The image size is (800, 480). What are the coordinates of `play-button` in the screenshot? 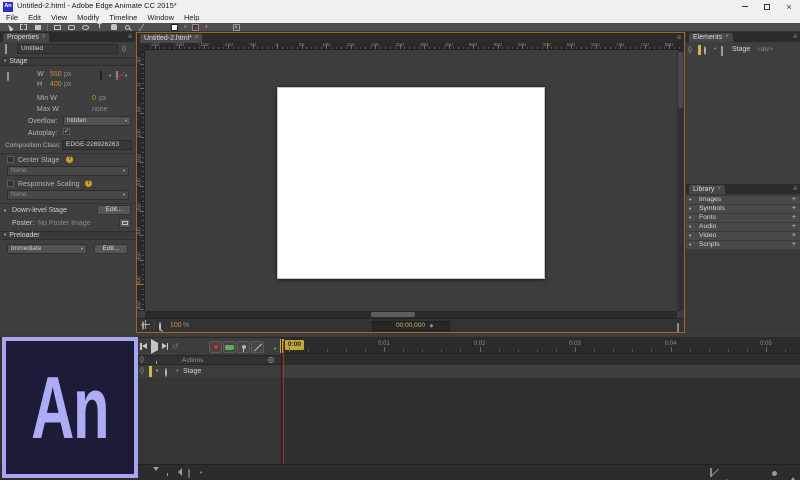 It's located at (154, 346).